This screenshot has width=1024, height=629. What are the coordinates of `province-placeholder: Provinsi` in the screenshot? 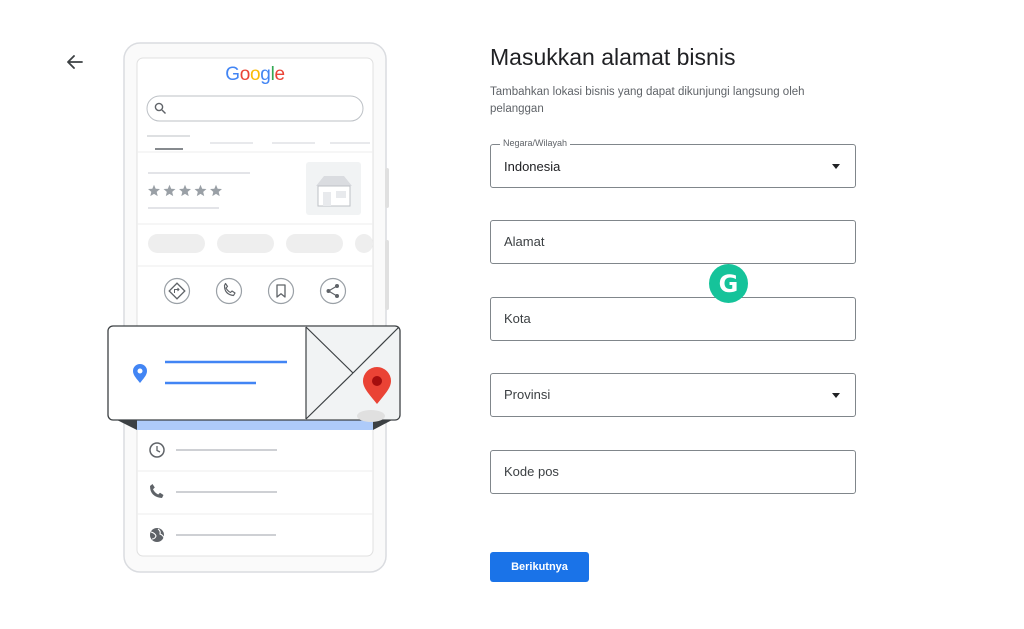 It's located at (527, 394).